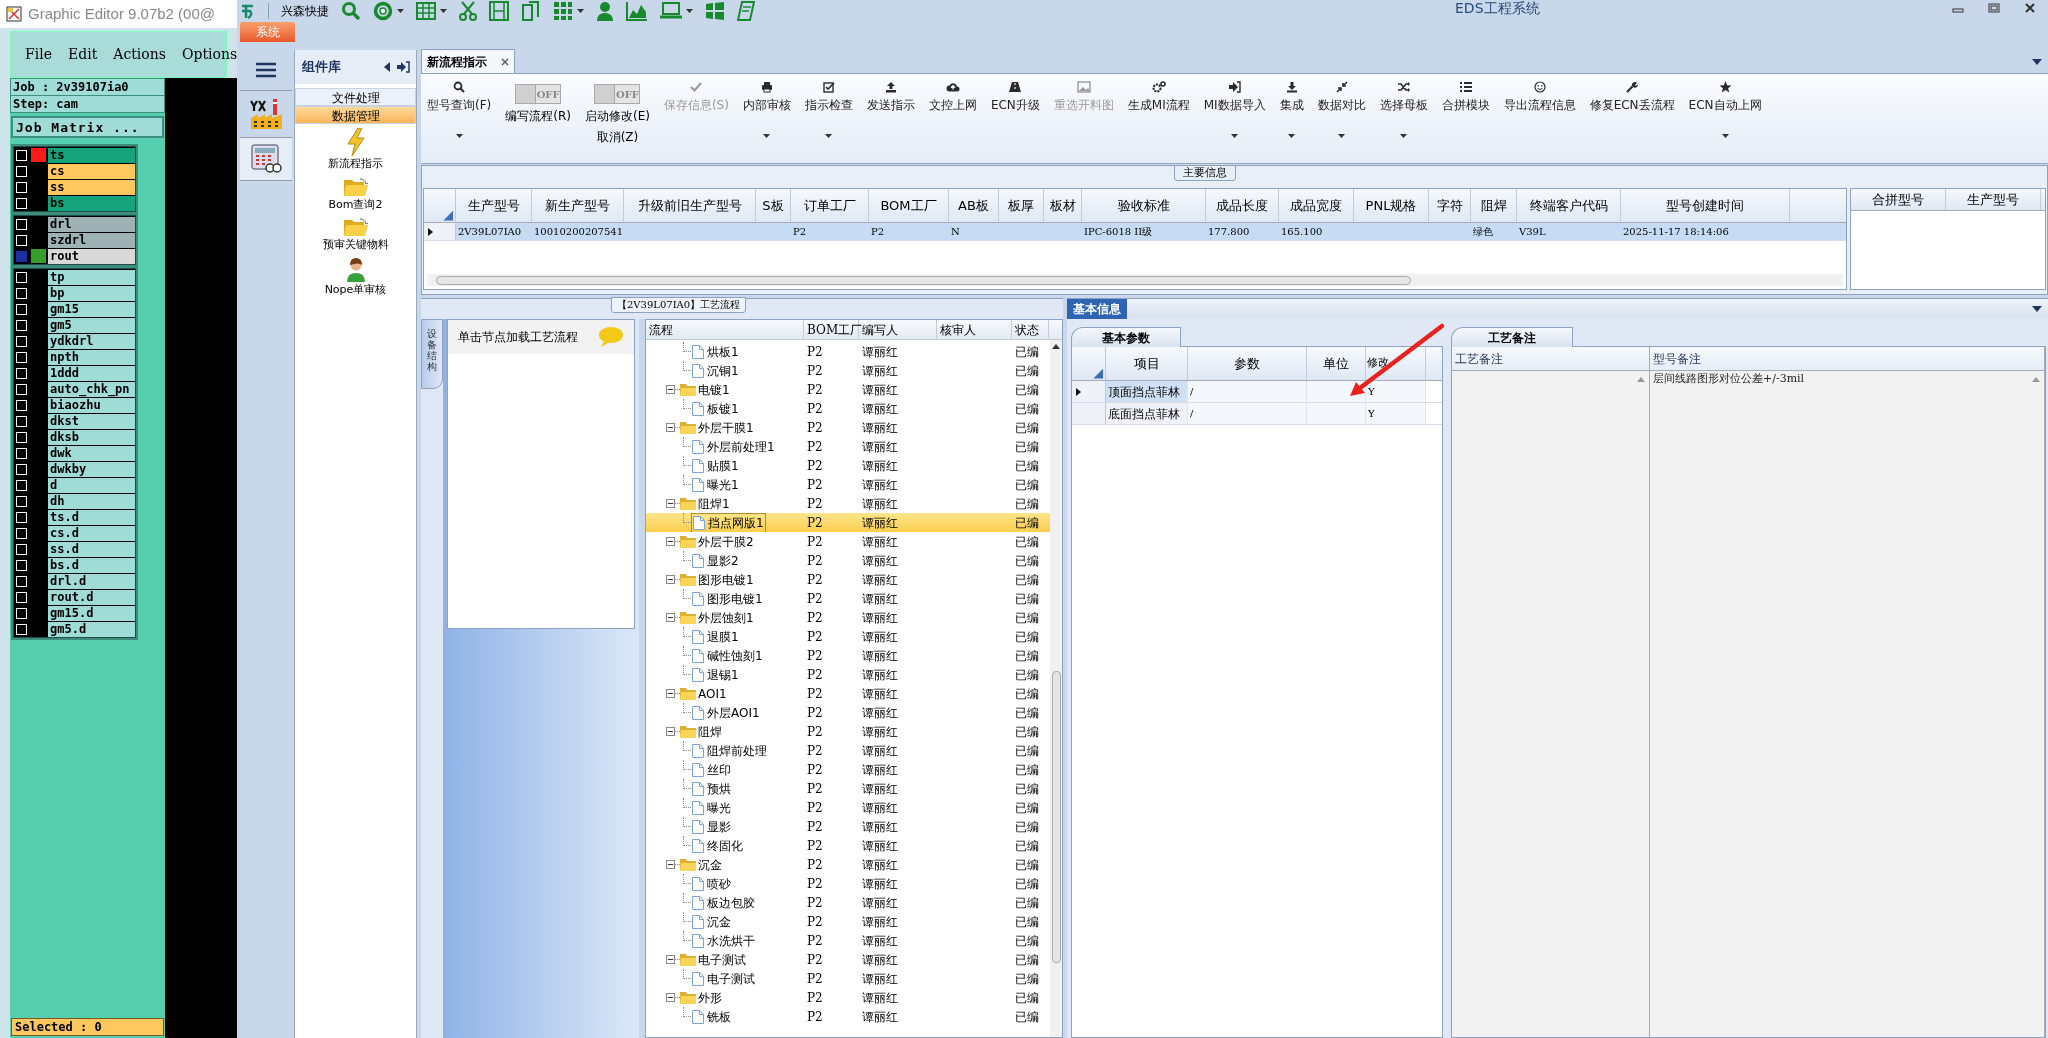  Describe the element at coordinates (1097, 309) in the screenshot. I see `panel-tab: 基本信息` at that location.